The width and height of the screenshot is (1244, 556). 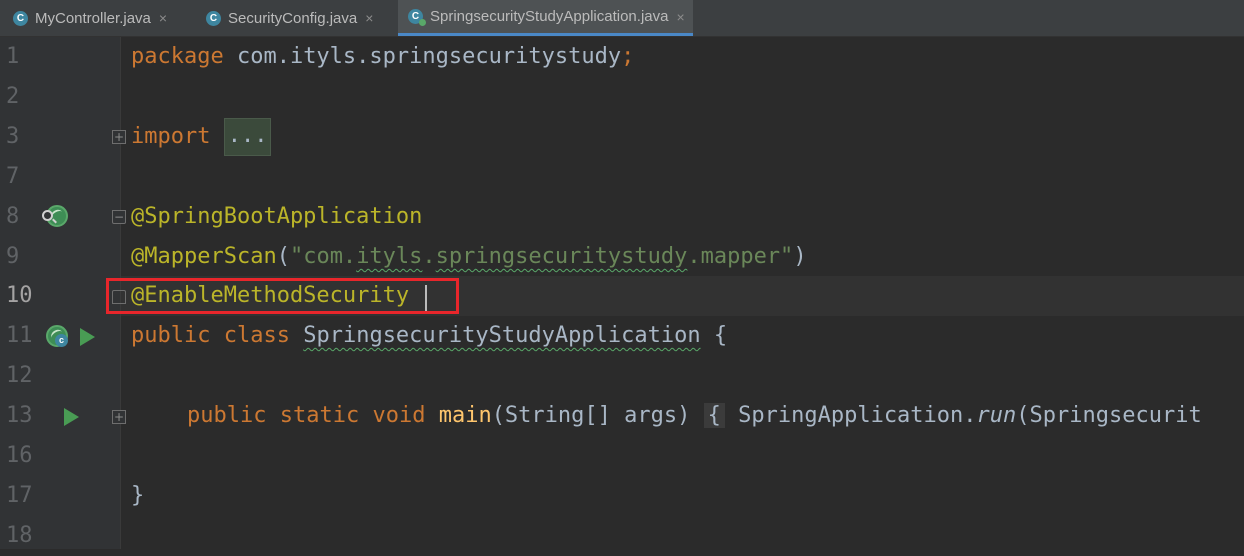 What do you see at coordinates (417, 17) in the screenshot?
I see `spring-class-icon: C` at bounding box center [417, 17].